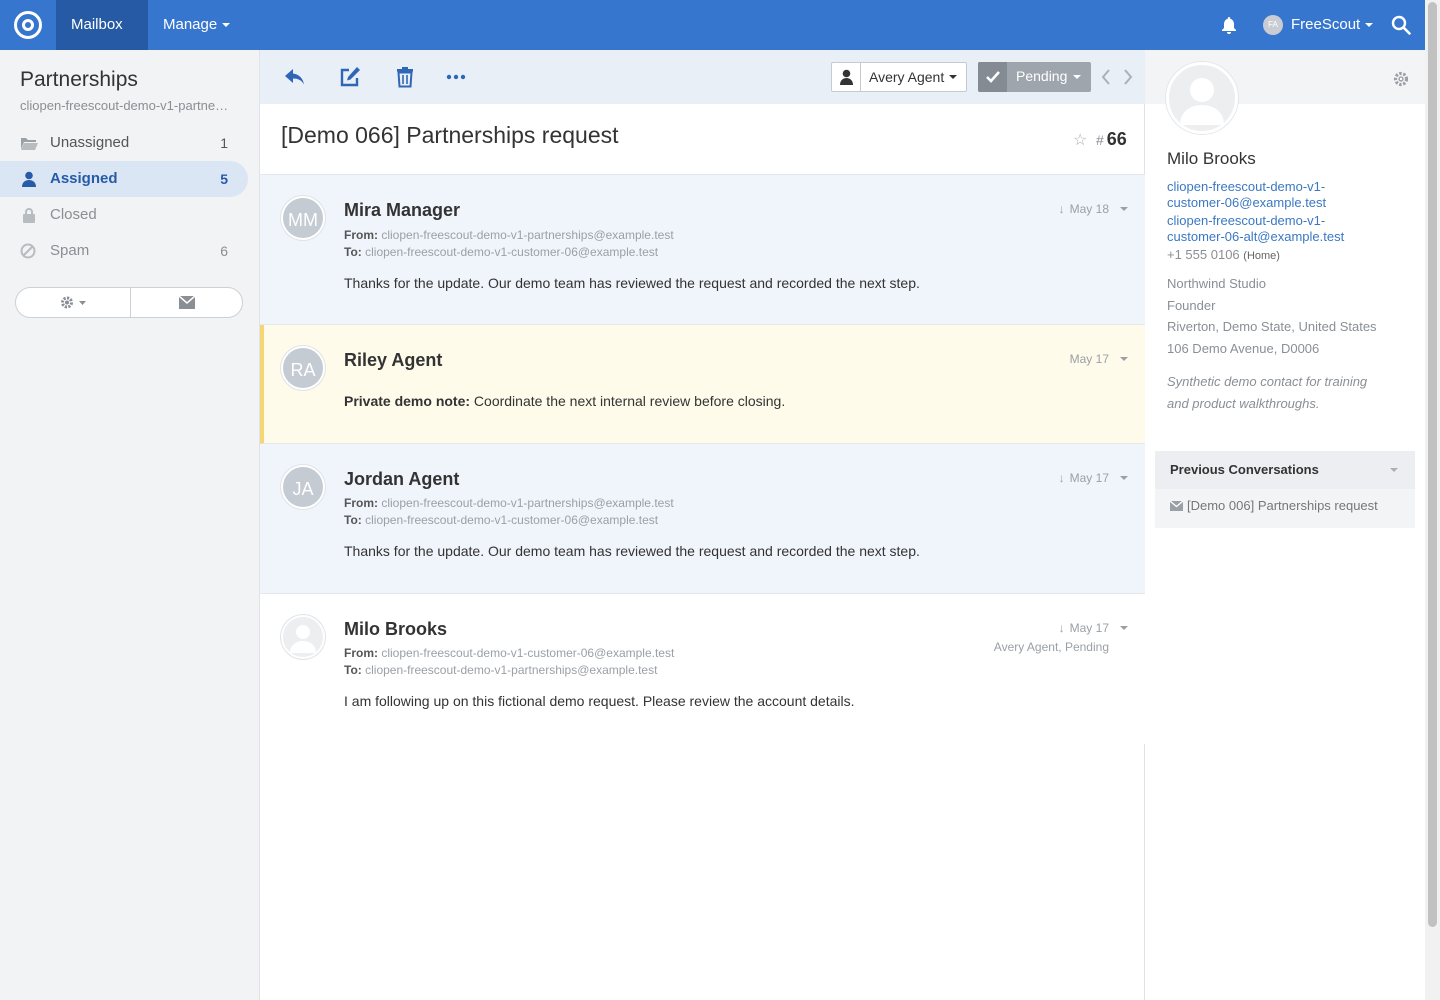 This screenshot has height=1000, width=1440. Describe the element at coordinates (97, 24) in the screenshot. I see `nav-mailbox-label: Mailbox` at that location.